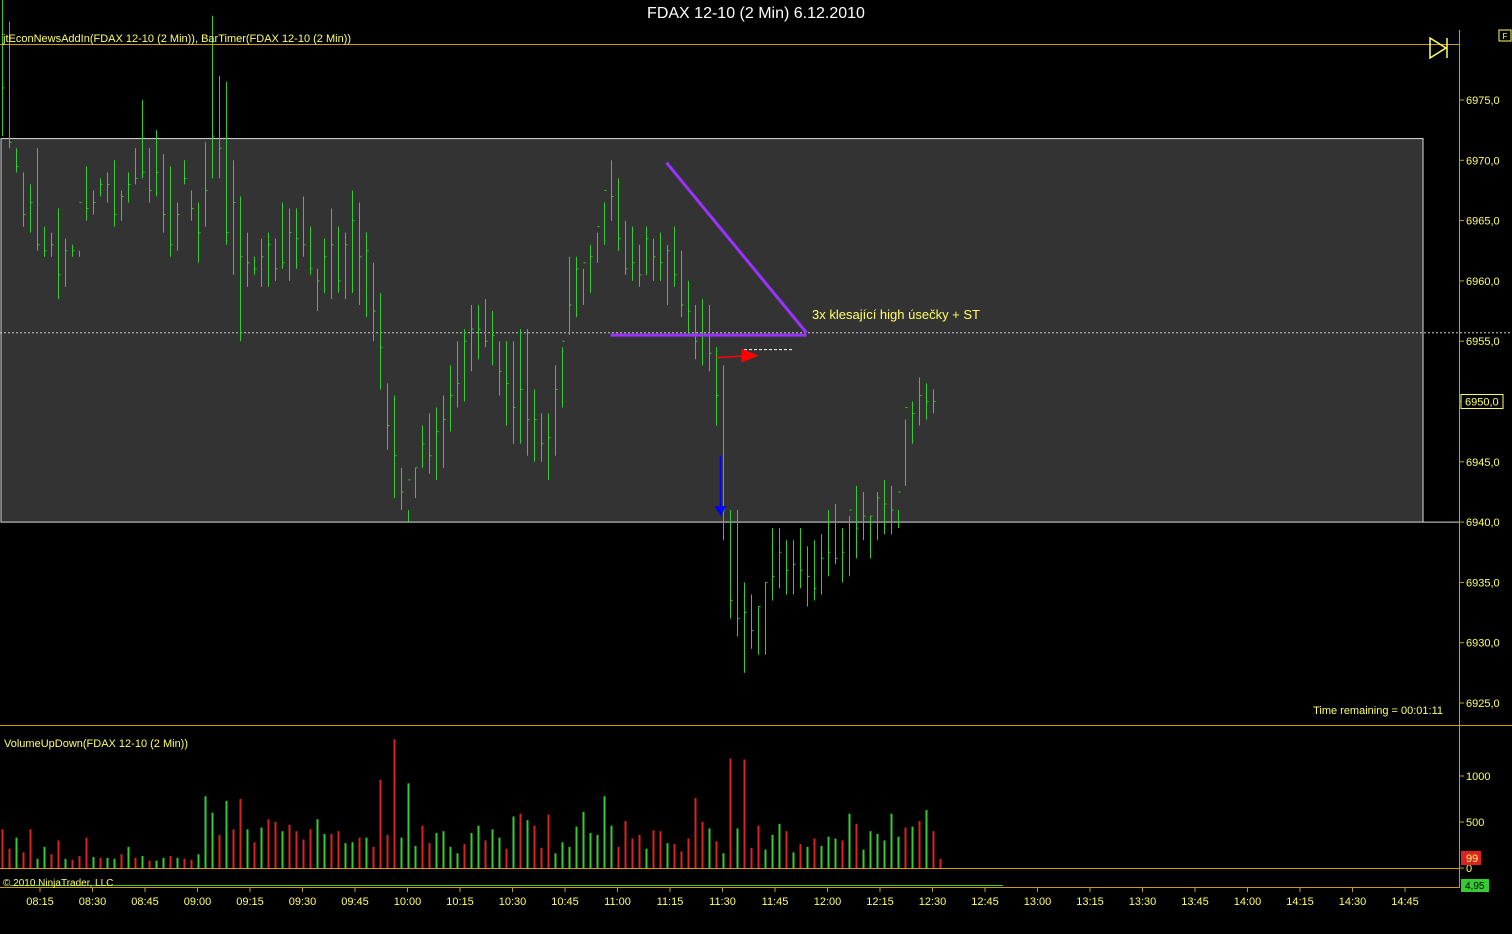 The width and height of the screenshot is (1512, 934). Describe the element at coordinates (513, 902) in the screenshot. I see `time-tick-label: 10:30` at that location.